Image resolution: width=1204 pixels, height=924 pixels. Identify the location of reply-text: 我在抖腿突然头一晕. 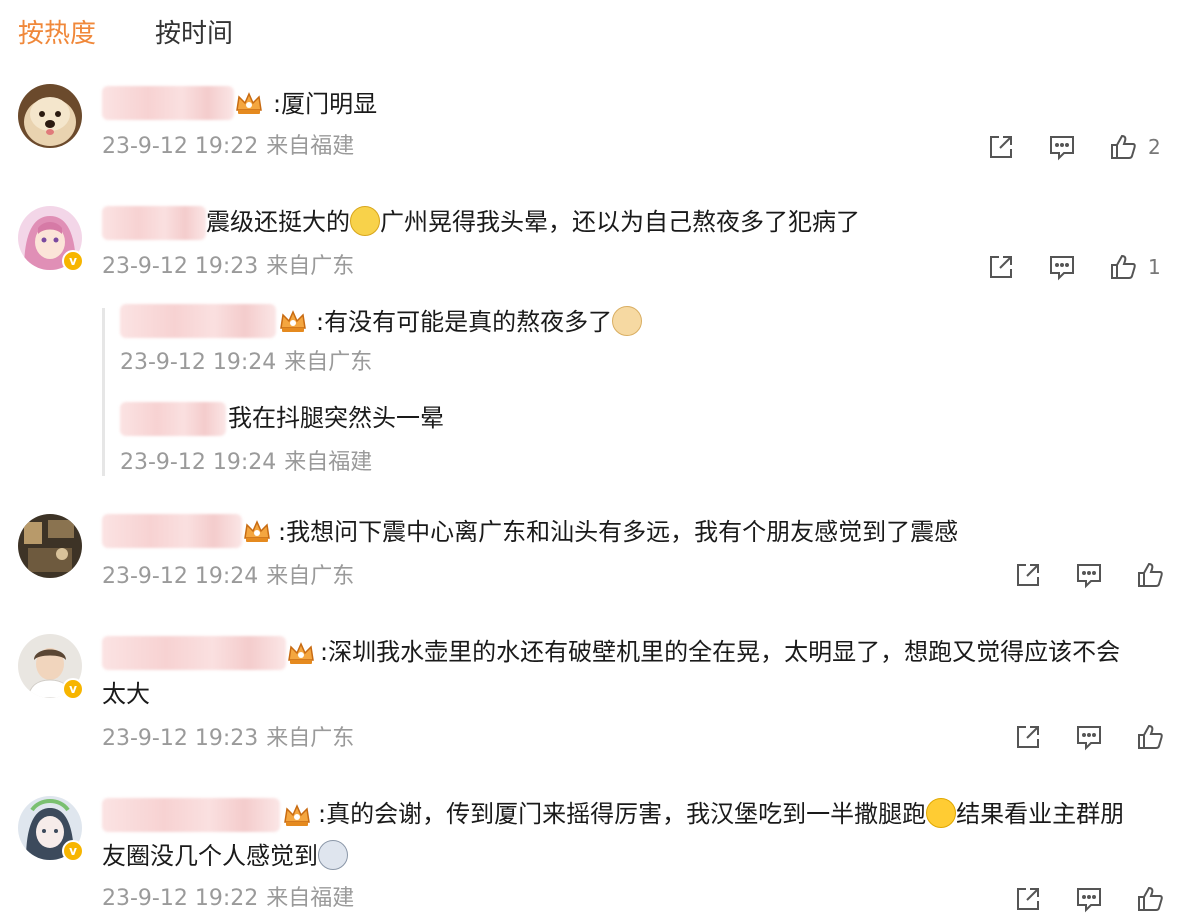
(336, 418).